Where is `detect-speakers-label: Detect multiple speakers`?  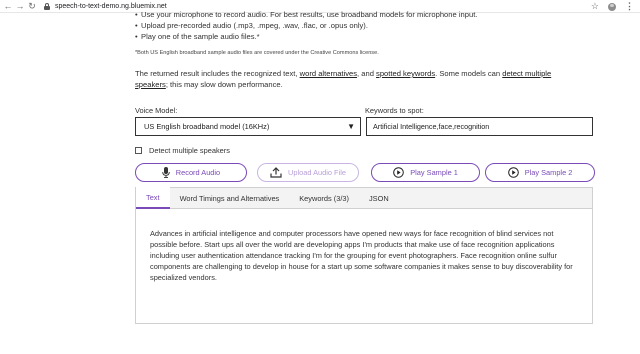 detect-speakers-label: Detect multiple speakers is located at coordinates (189, 150).